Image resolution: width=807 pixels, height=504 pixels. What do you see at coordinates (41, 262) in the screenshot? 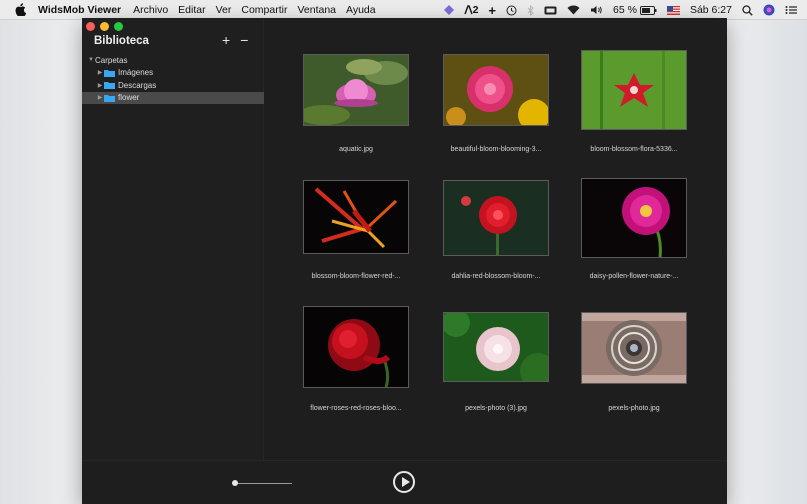
I see `desktop-background-left` at bounding box center [41, 262].